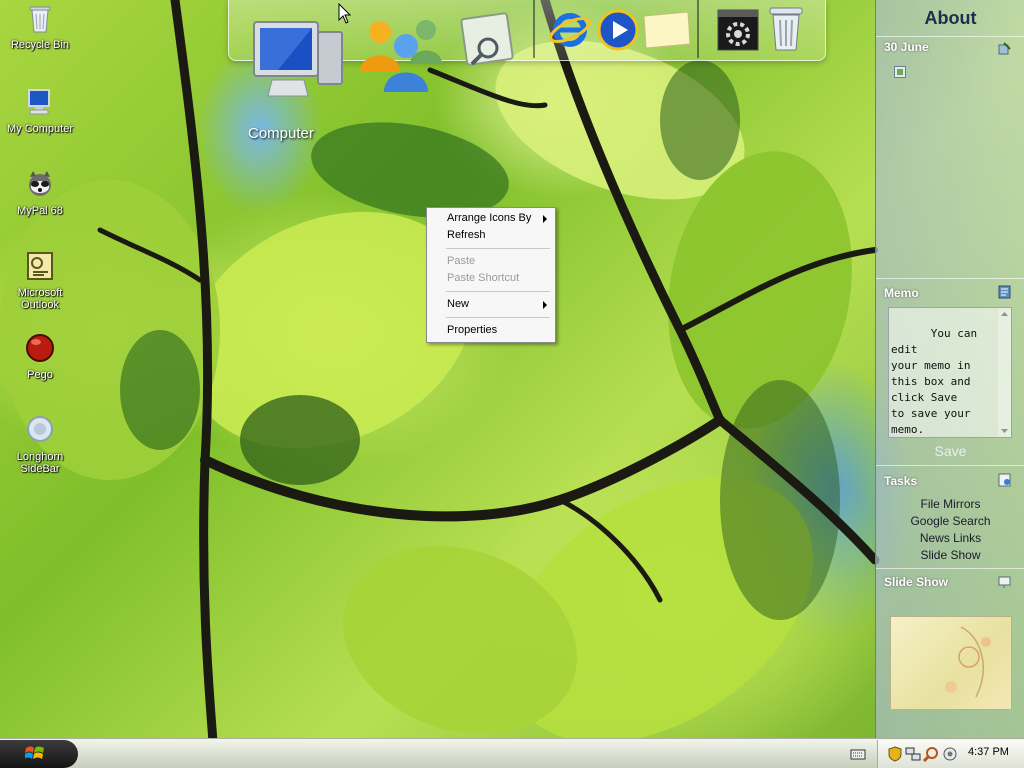 This screenshot has width=1024, height=768. What do you see at coordinates (472, 330) in the screenshot?
I see `menu-item-label: Properties` at bounding box center [472, 330].